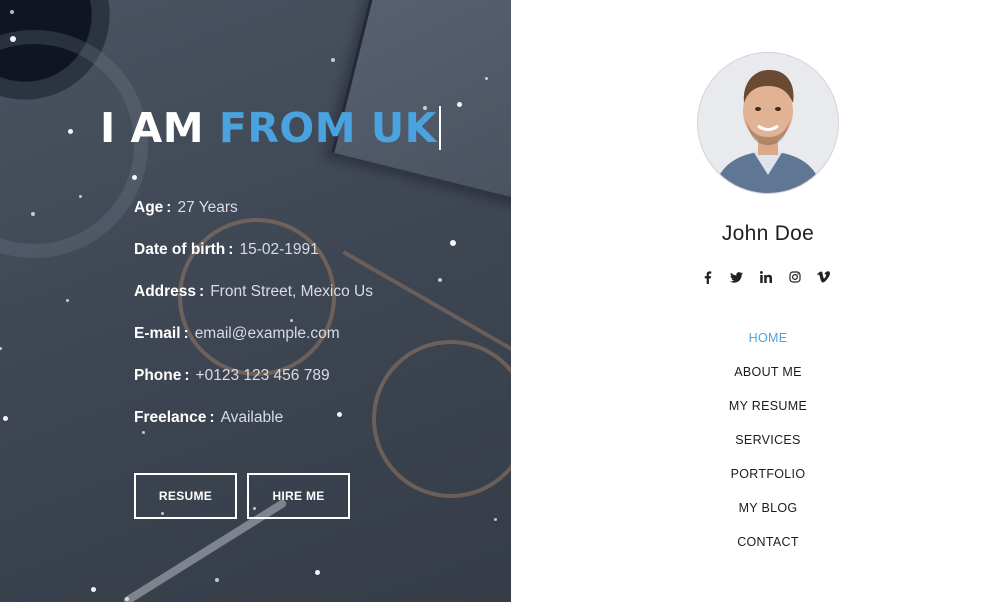 Image resolution: width=1007 pixels, height=602 pixels. Describe the element at coordinates (207, 207) in the screenshot. I see `info-value: 27 Years` at that location.